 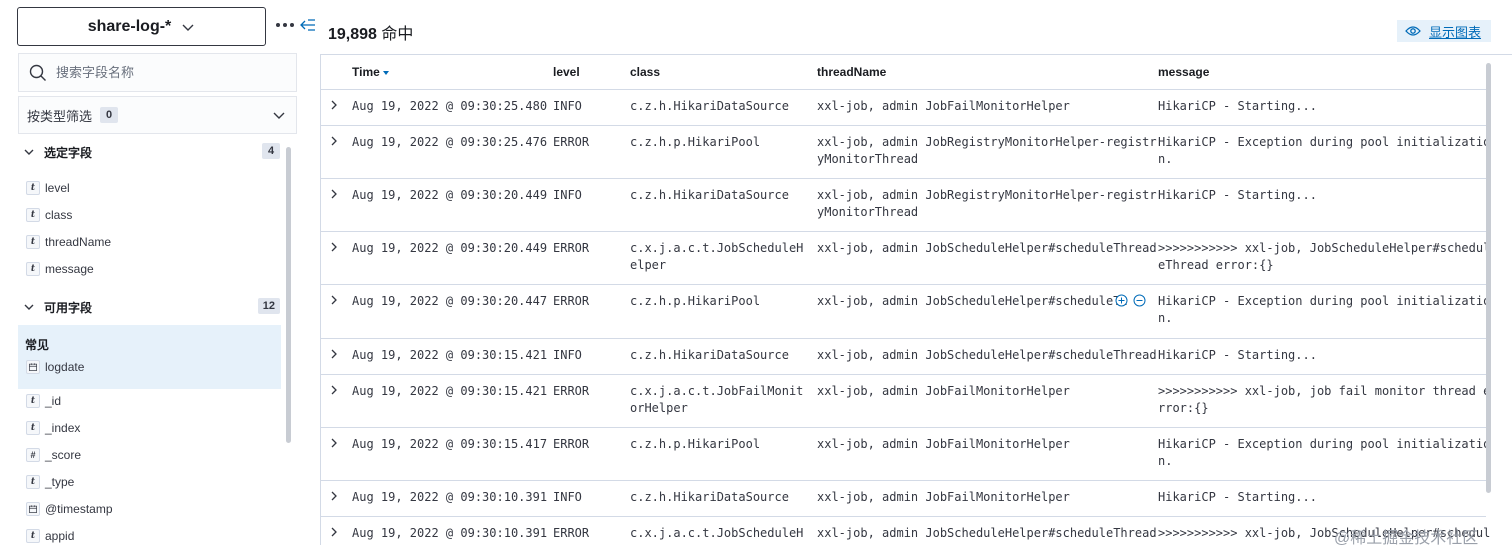 I want to click on field-item: t threadName, so click(x=68, y=242).